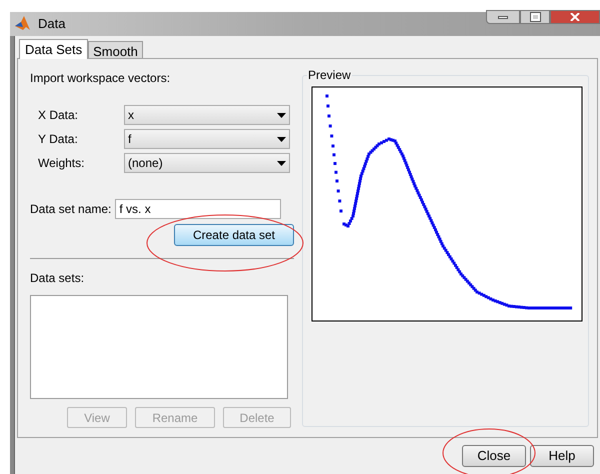  What do you see at coordinates (198, 209) in the screenshot?
I see `name-input: f vs. x` at bounding box center [198, 209].